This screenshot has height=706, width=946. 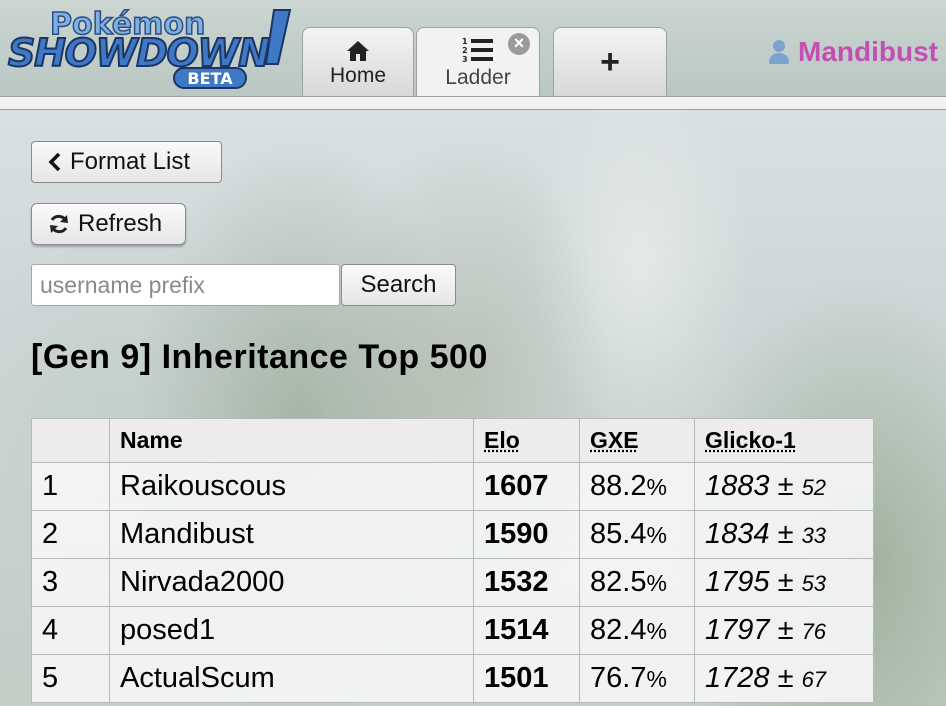 I want to click on ladder-title: [Gen 9] Inheritance Top 500, so click(x=259, y=357).